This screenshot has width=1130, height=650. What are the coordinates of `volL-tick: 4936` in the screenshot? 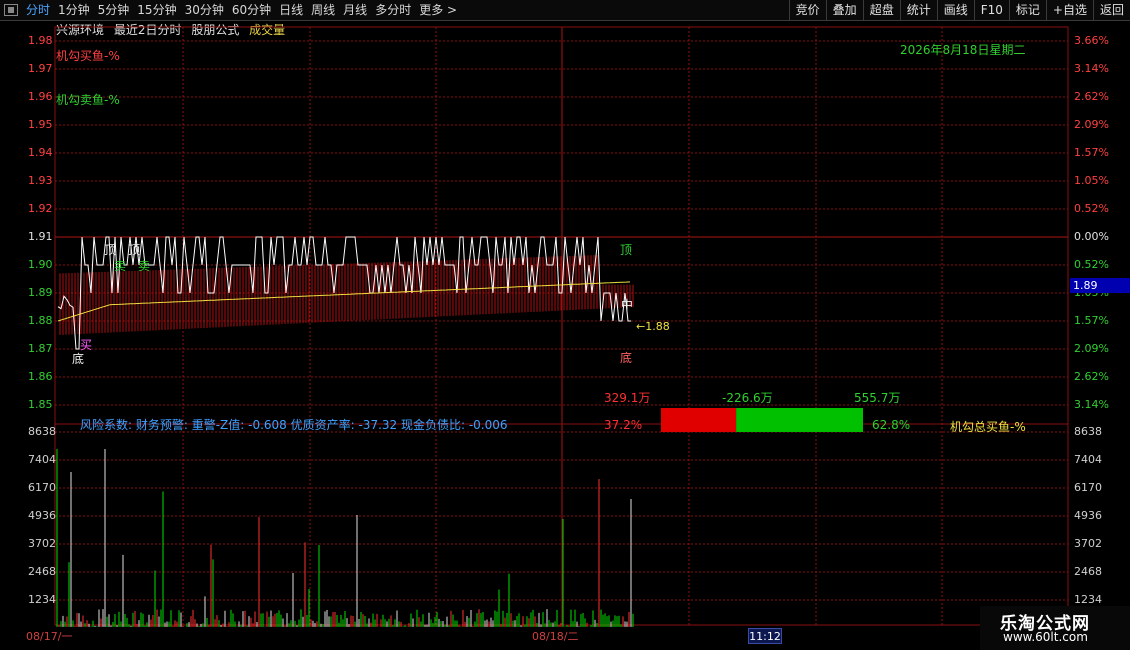 It's located at (42, 515).